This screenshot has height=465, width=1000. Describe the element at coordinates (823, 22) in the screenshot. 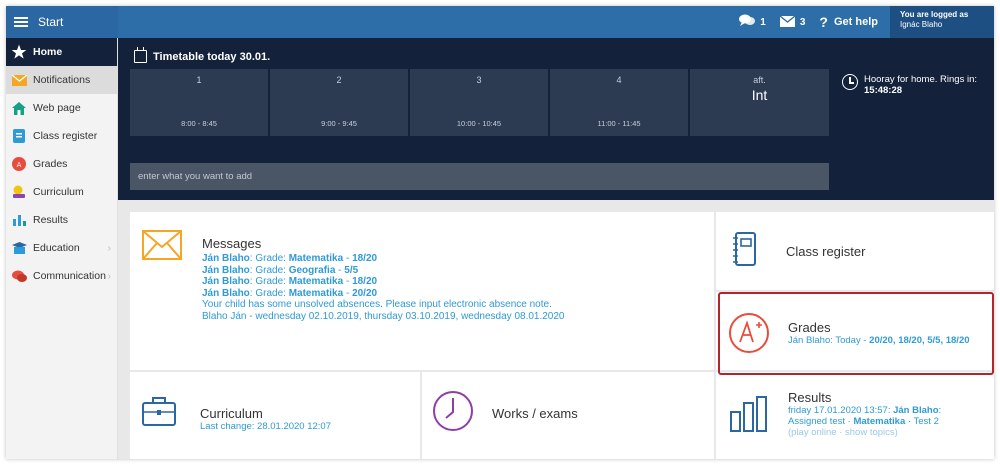

I see `question-icon: ?` at that location.